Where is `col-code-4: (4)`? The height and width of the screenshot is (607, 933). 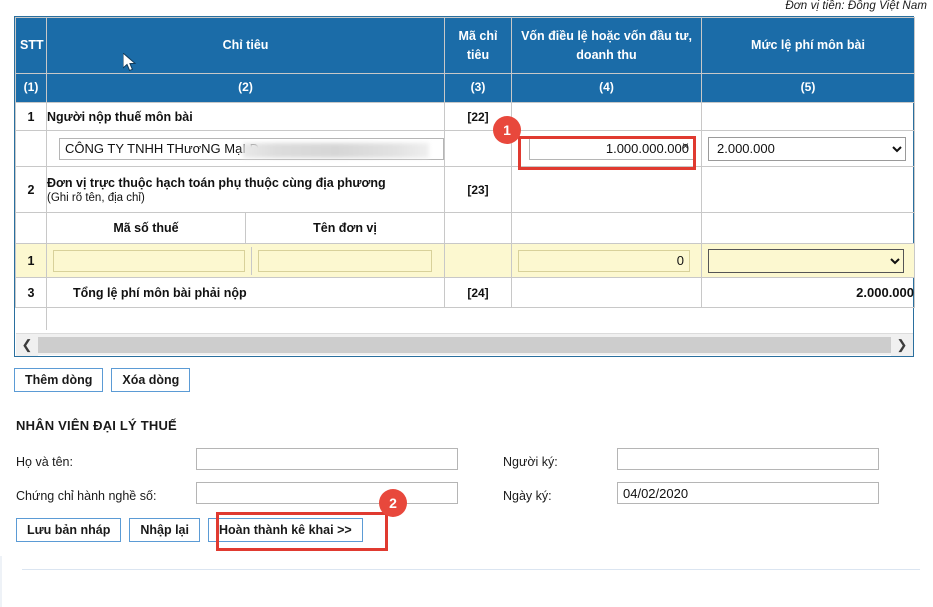 col-code-4: (4) is located at coordinates (606, 88).